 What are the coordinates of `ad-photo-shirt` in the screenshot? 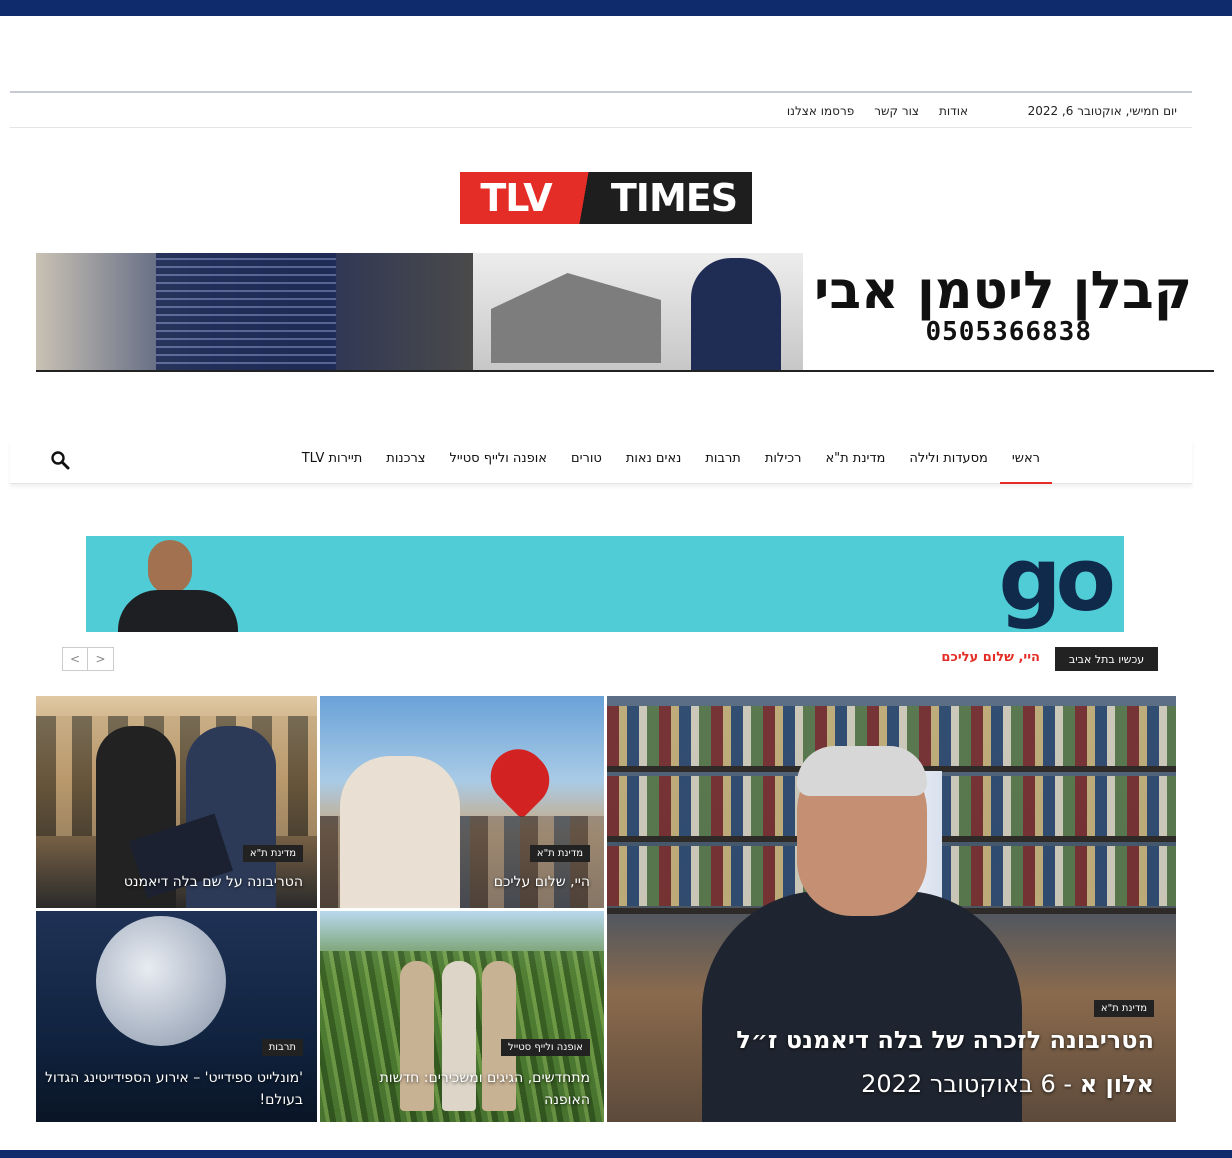 It's located at (246, 311).